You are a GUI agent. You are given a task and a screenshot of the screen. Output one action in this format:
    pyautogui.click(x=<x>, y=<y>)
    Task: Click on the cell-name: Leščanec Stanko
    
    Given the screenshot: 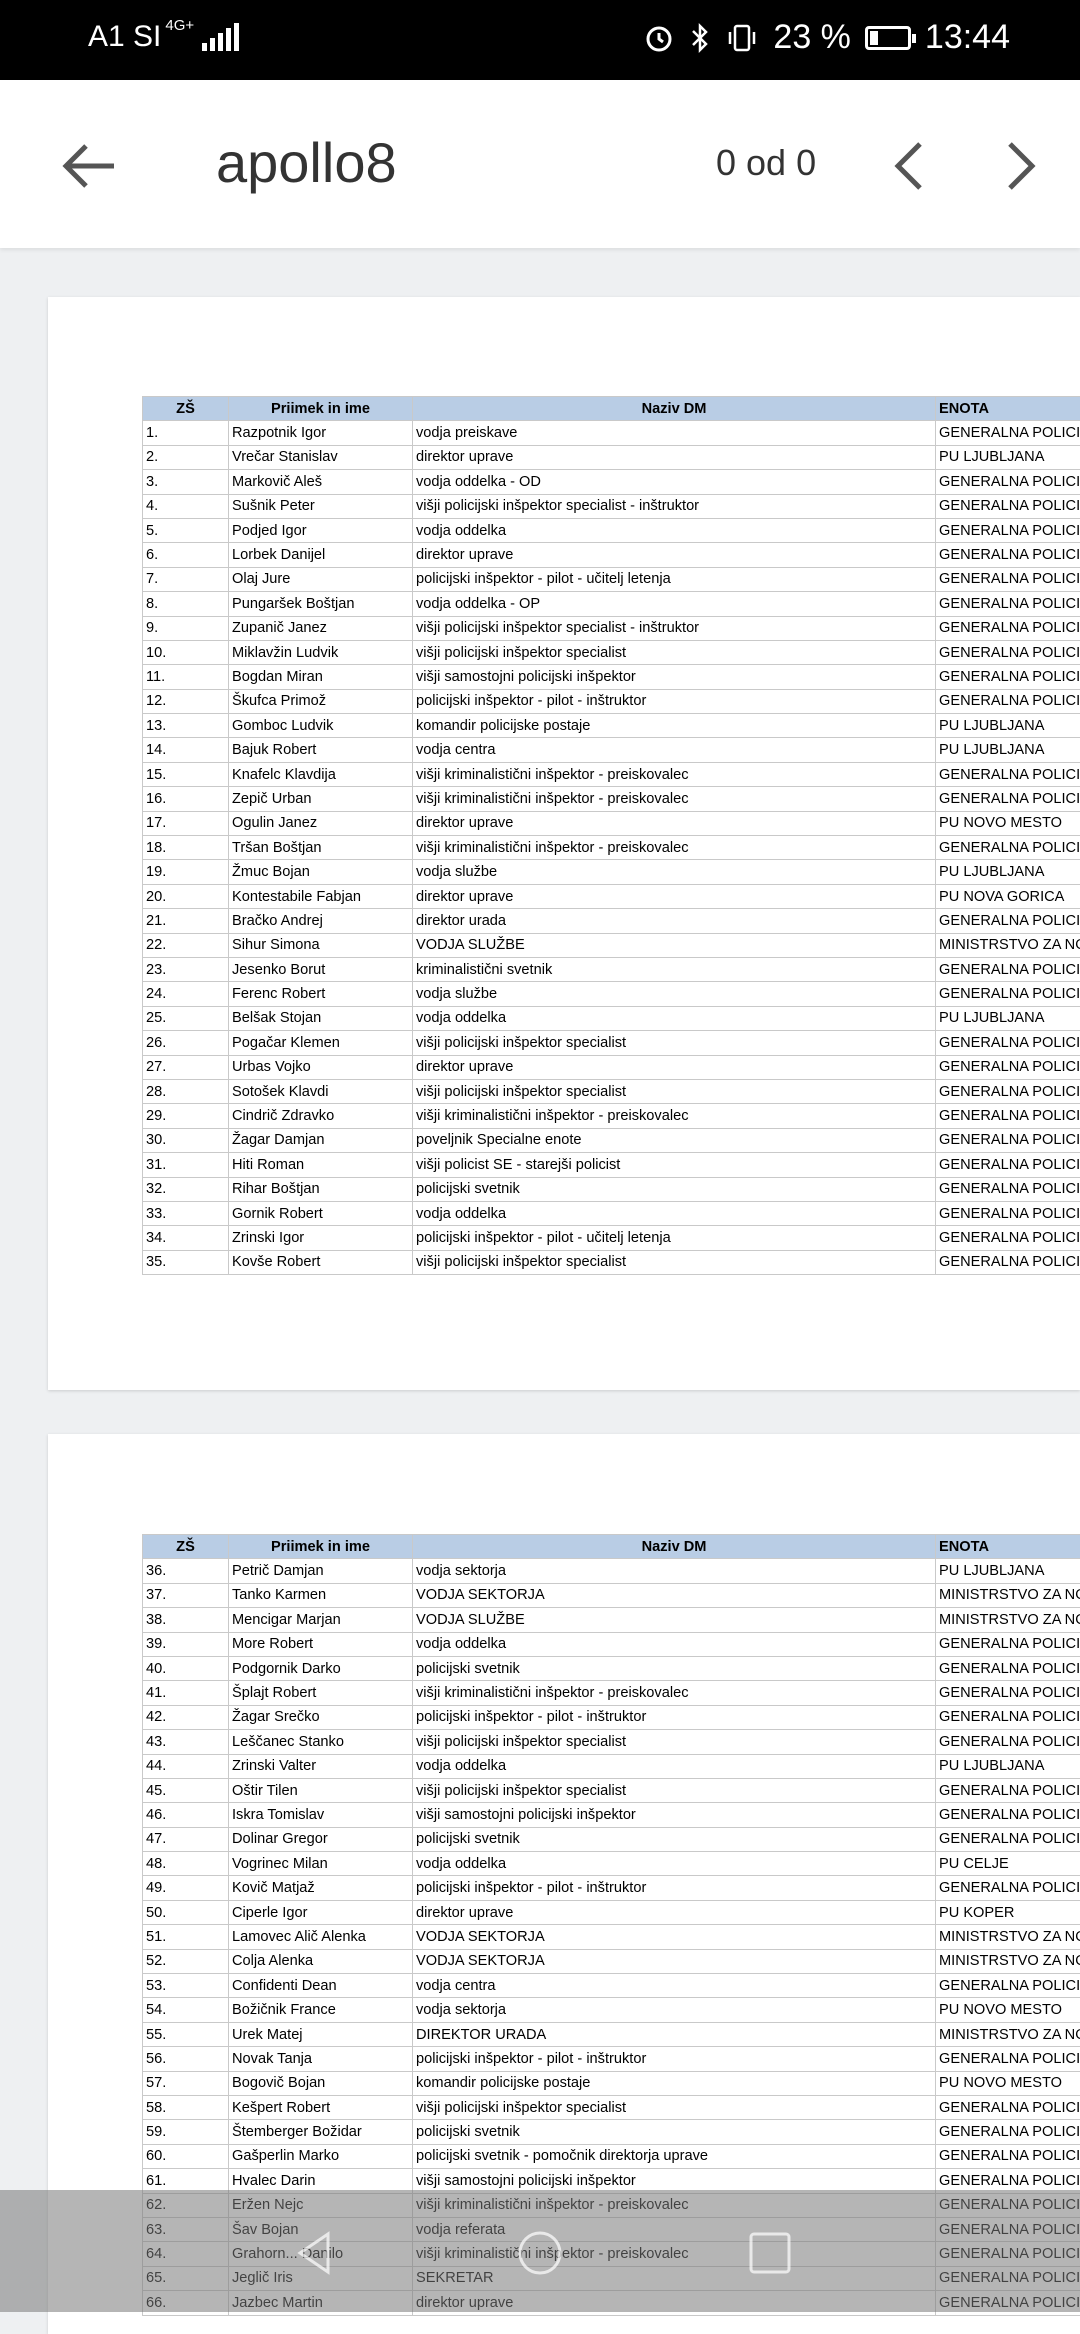 What is the action you would take?
    pyautogui.click(x=321, y=1742)
    